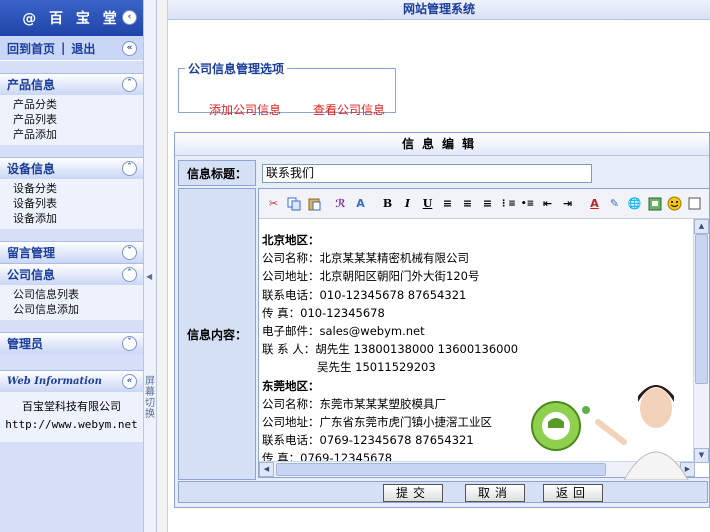 This screenshot has height=532, width=710. Describe the element at coordinates (674, 203) in the screenshot. I see `emoticon-icon` at that location.